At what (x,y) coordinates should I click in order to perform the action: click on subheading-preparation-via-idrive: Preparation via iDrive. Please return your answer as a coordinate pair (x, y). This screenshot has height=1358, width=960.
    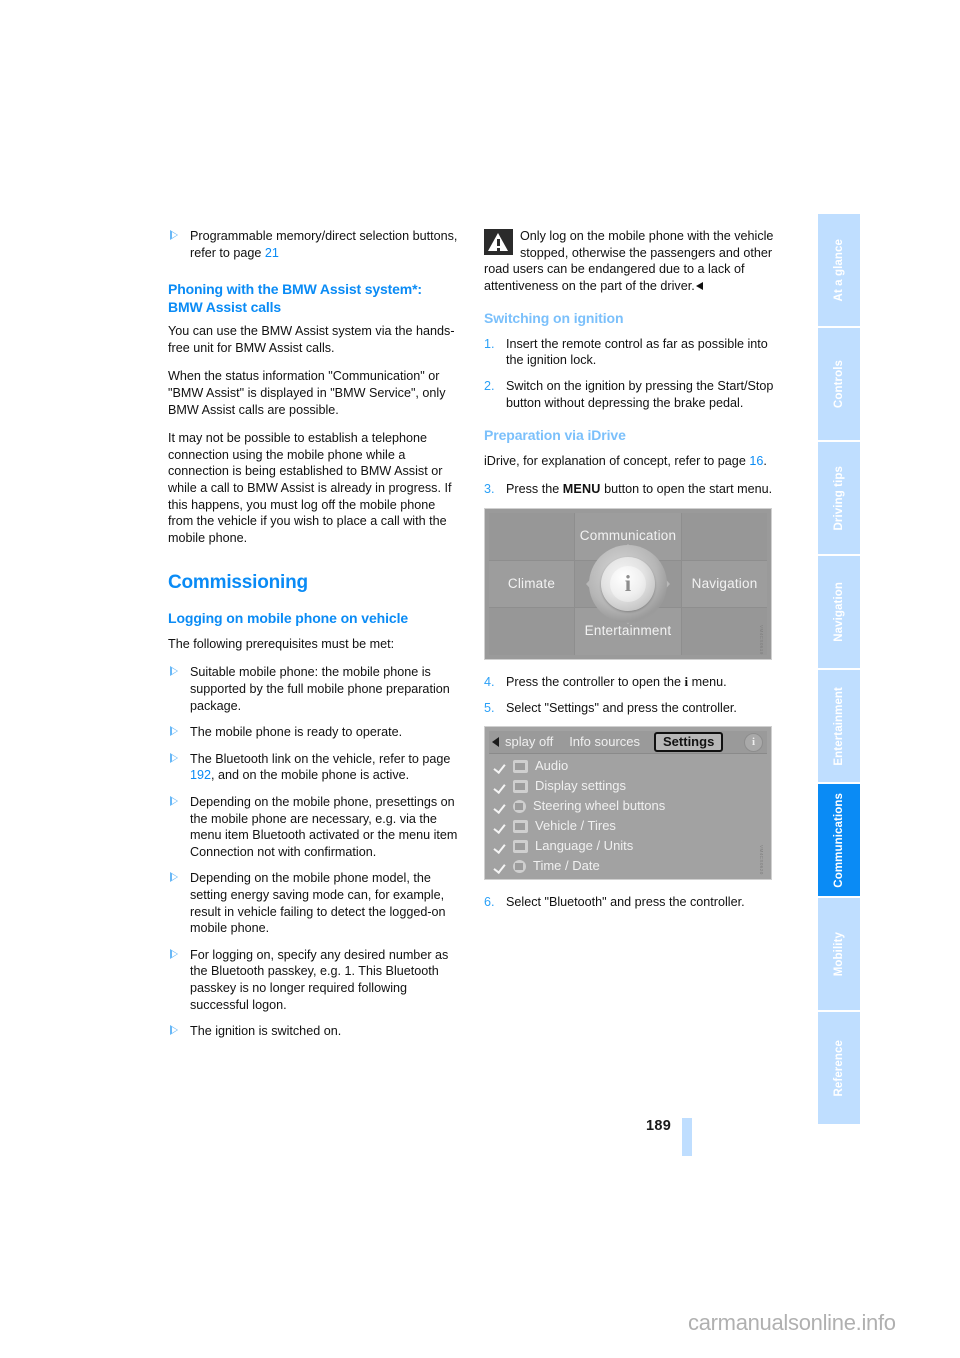
    Looking at the image, I should click on (555, 435).